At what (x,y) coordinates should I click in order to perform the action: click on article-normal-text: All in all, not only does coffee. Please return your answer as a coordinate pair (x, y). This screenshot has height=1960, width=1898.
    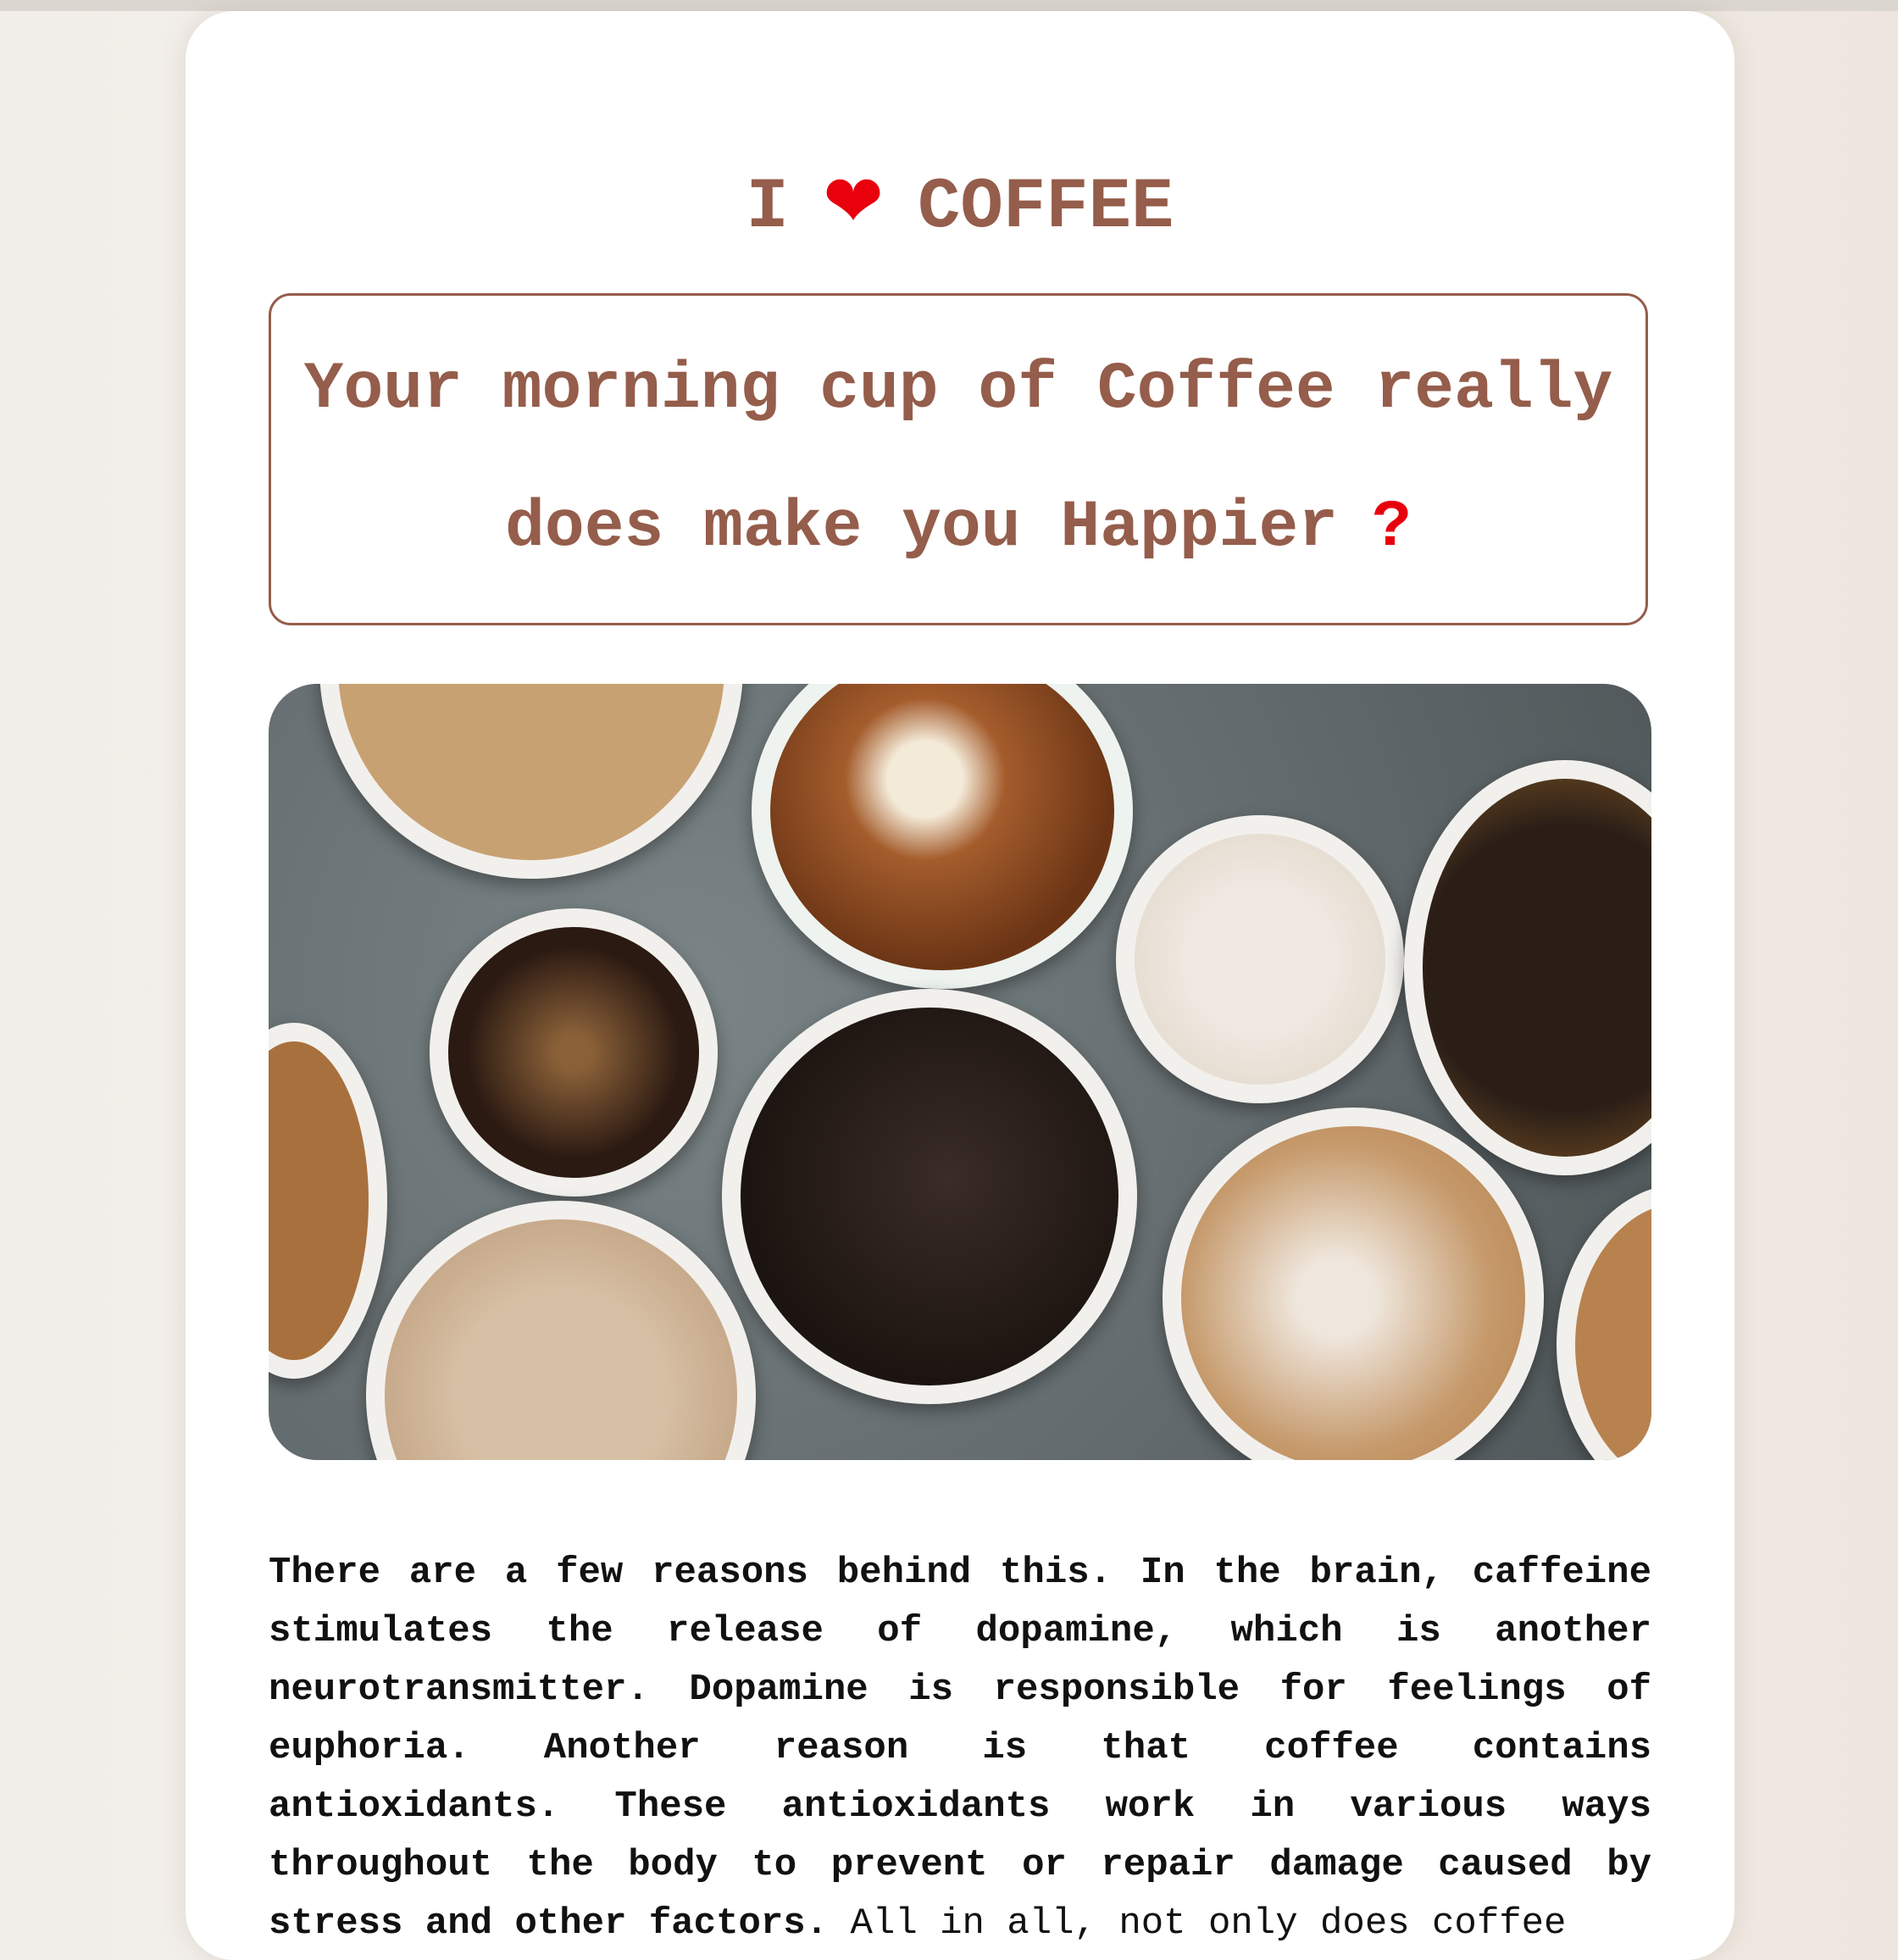
    Looking at the image, I should click on (1208, 1923).